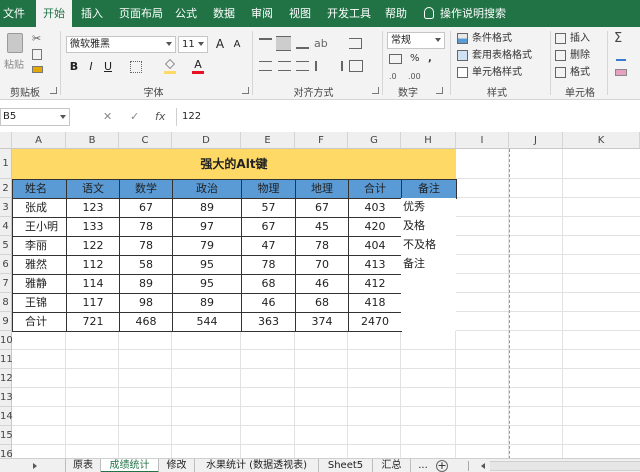  What do you see at coordinates (579, 56) in the screenshot?
I see `delete-cells-button: 删除` at bounding box center [579, 56].